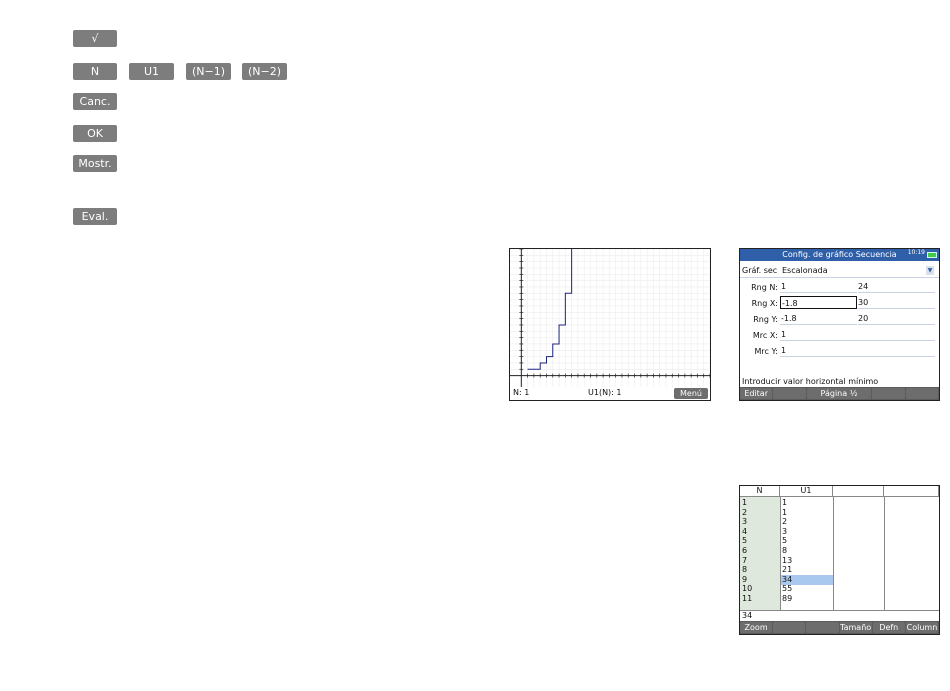 The width and height of the screenshot is (950, 691). What do you see at coordinates (764, 287) in the screenshot?
I see `setup-row-label: Rng N:` at bounding box center [764, 287].